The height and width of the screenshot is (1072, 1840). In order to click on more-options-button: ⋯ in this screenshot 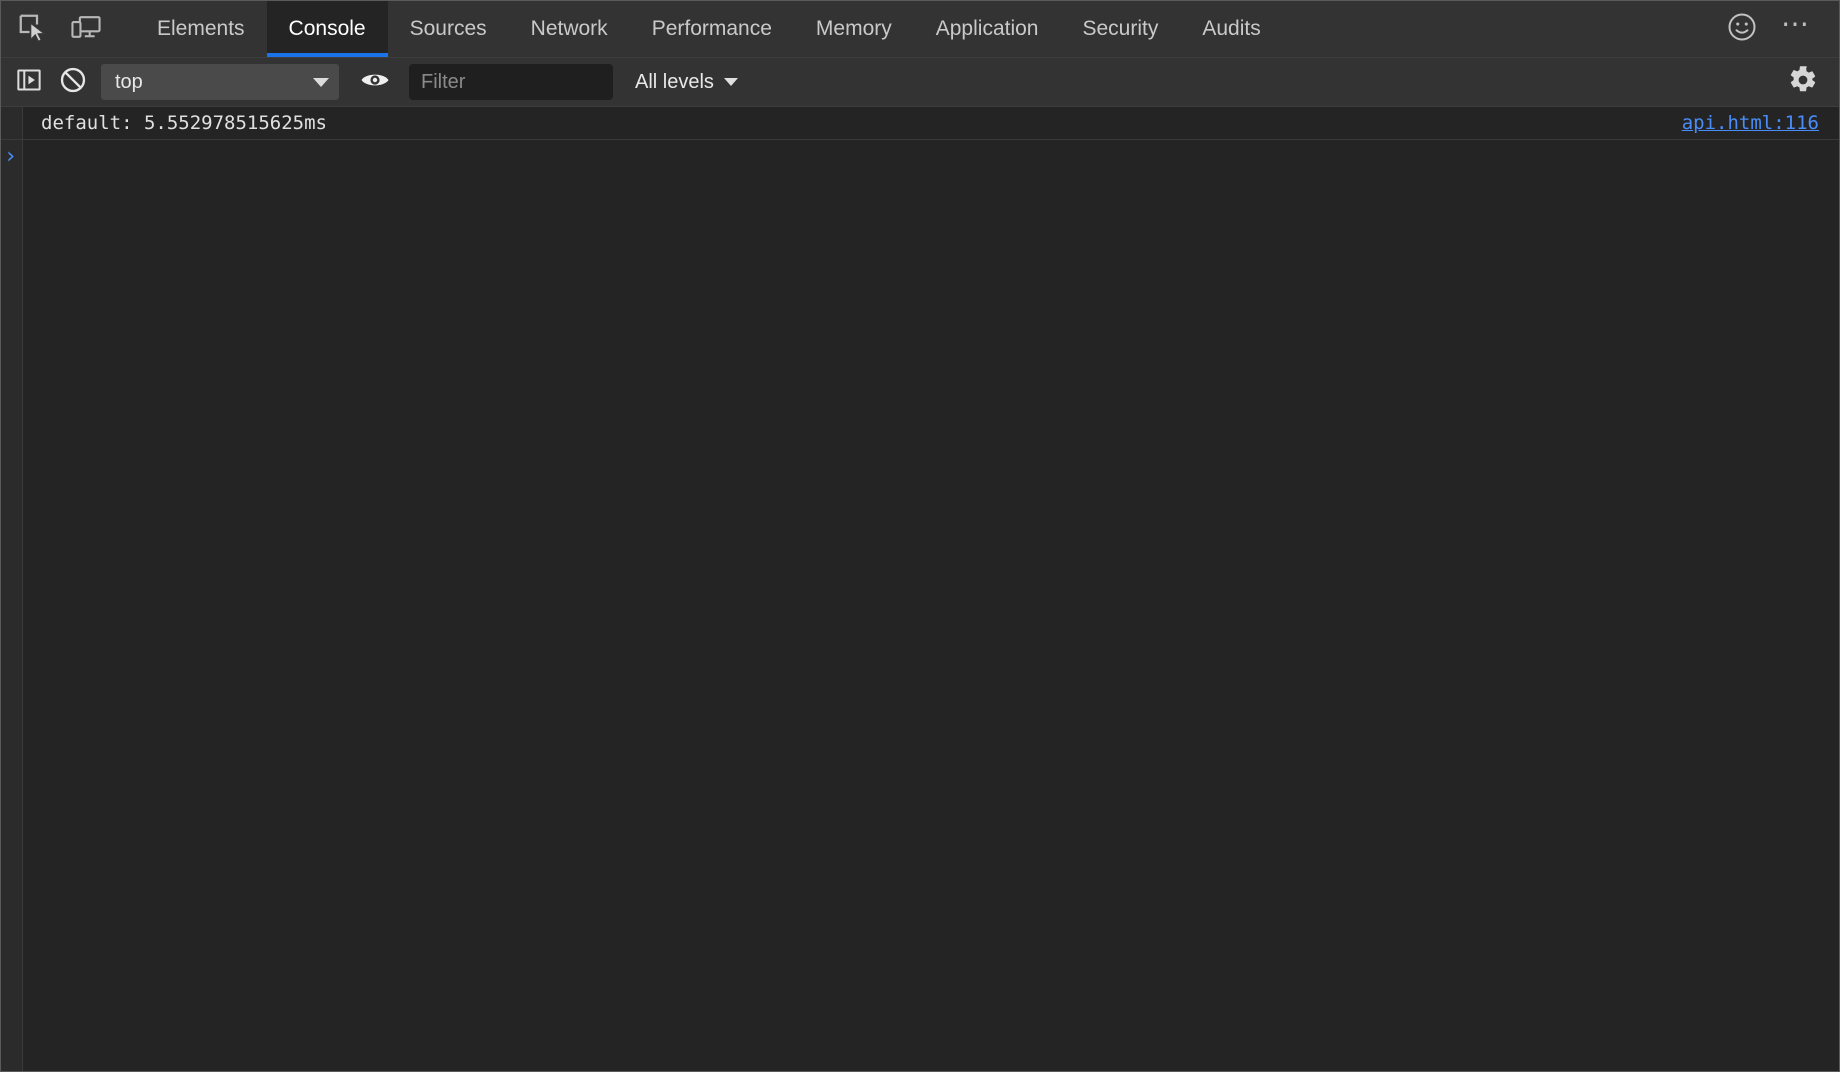, I will do `click(1796, 29)`.